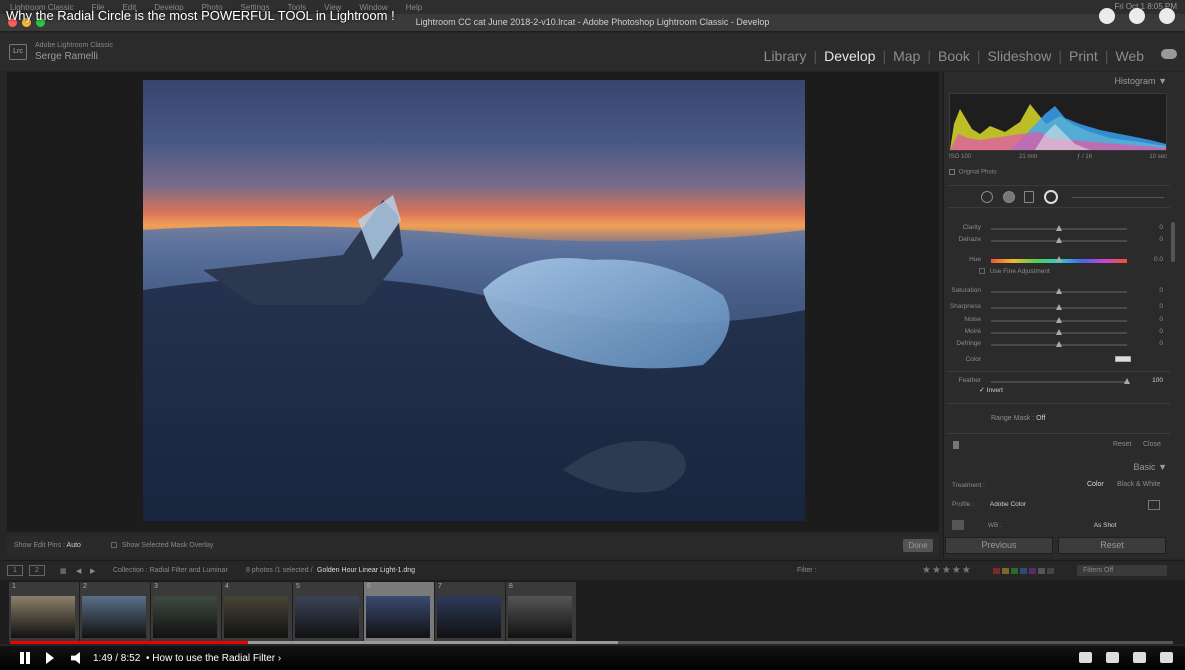  Describe the element at coordinates (1112, 657) in the screenshot. I see `subtitles-icon` at that location.